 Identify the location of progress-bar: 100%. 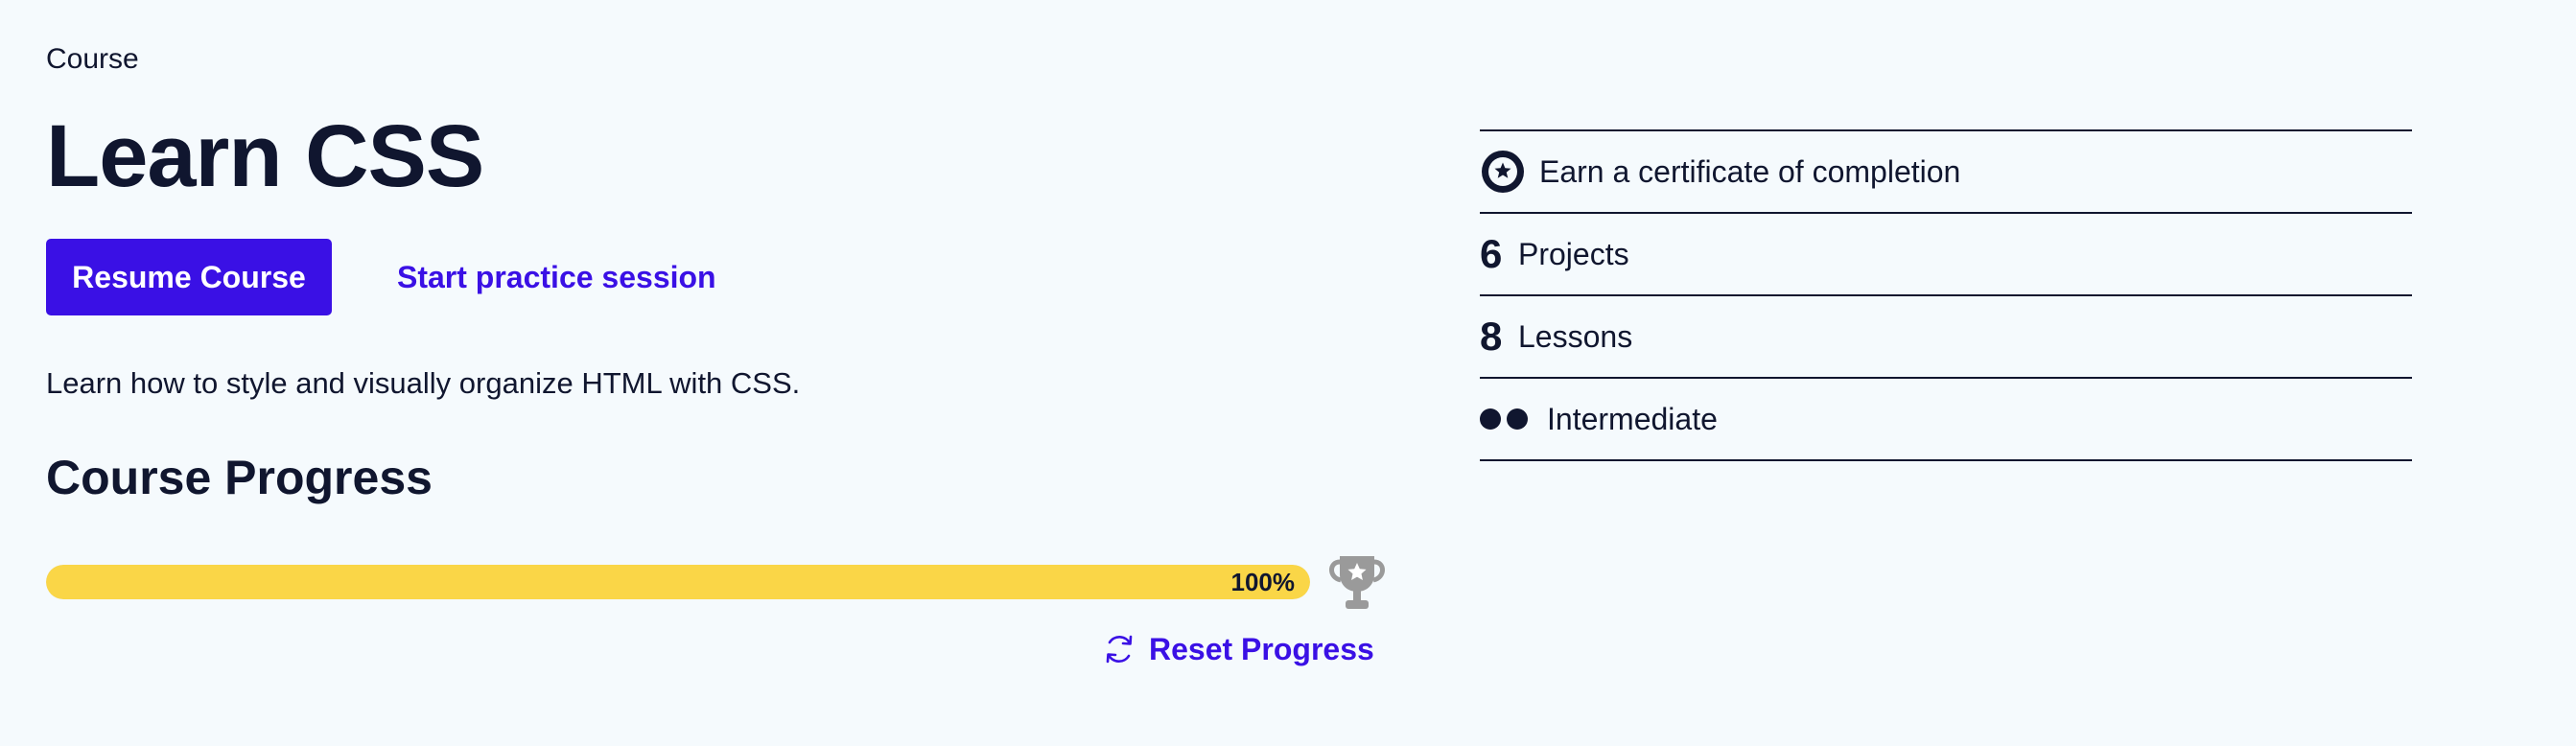
(678, 582).